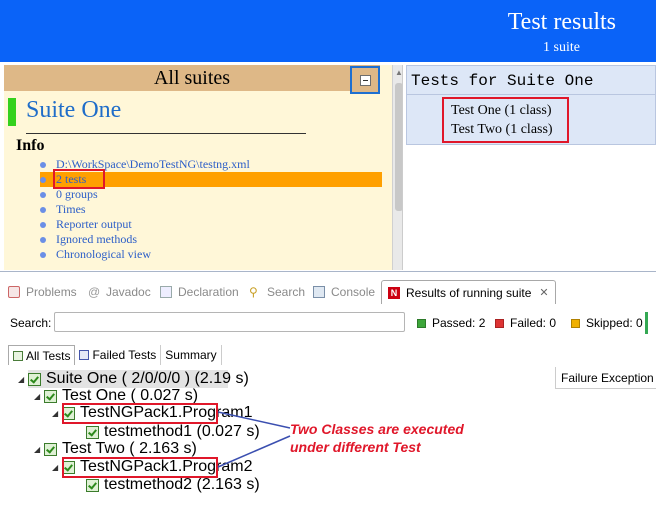 This screenshot has height=510, width=656. I want to click on callout-box-tests, so click(79, 179).